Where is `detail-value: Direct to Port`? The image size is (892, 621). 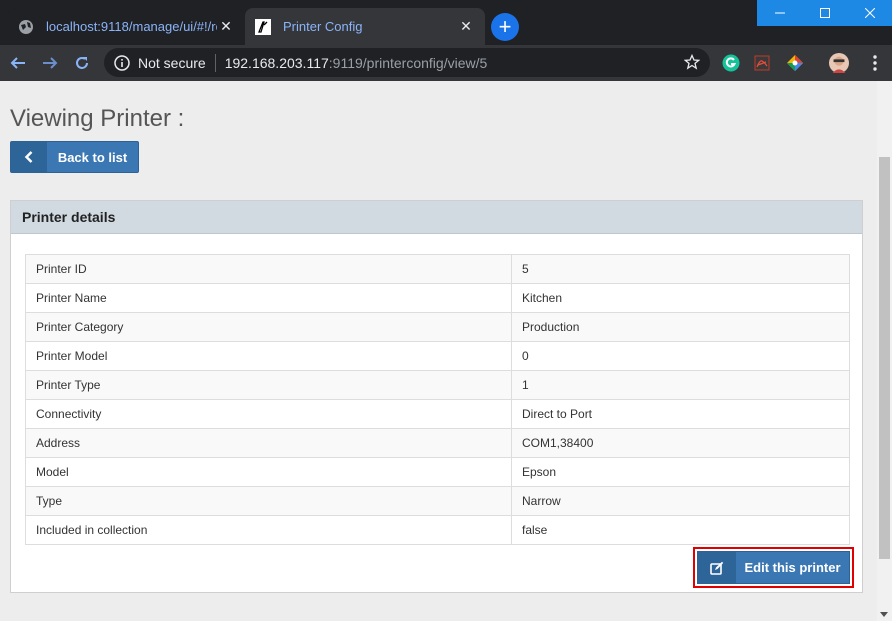 detail-value: Direct to Port is located at coordinates (680, 414).